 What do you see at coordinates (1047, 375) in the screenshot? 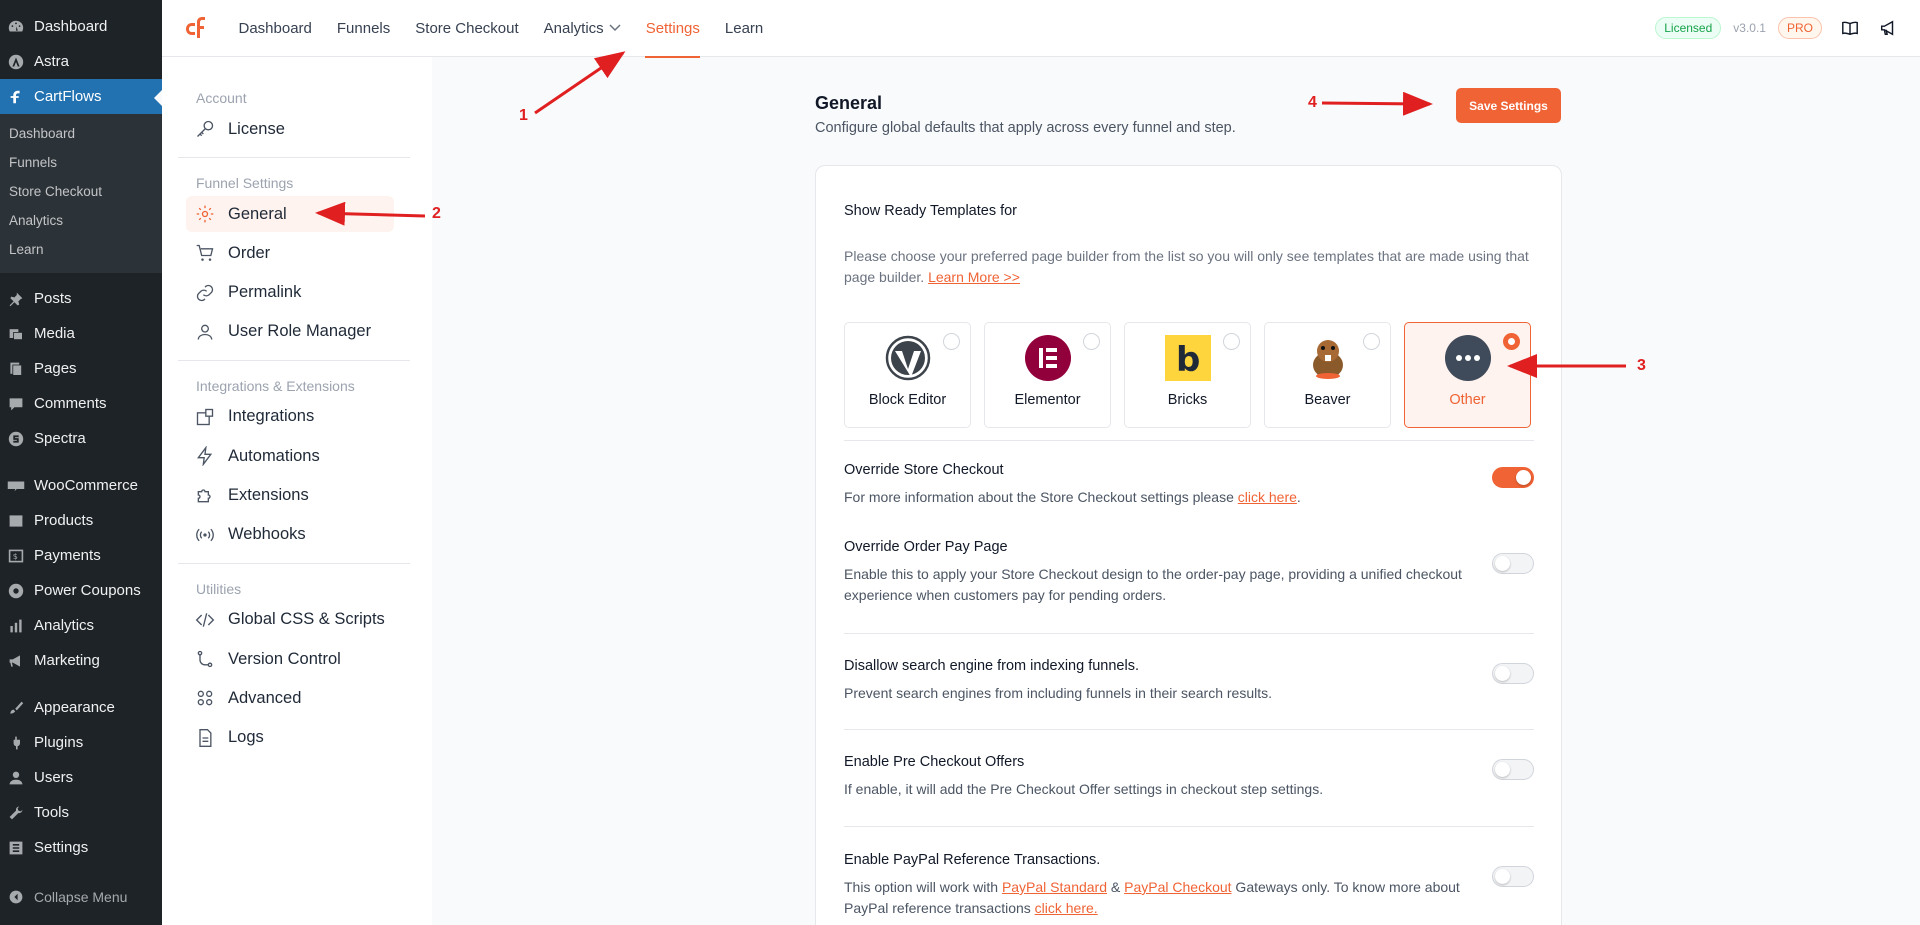
I see `builder-option-elementor: Elementor` at bounding box center [1047, 375].